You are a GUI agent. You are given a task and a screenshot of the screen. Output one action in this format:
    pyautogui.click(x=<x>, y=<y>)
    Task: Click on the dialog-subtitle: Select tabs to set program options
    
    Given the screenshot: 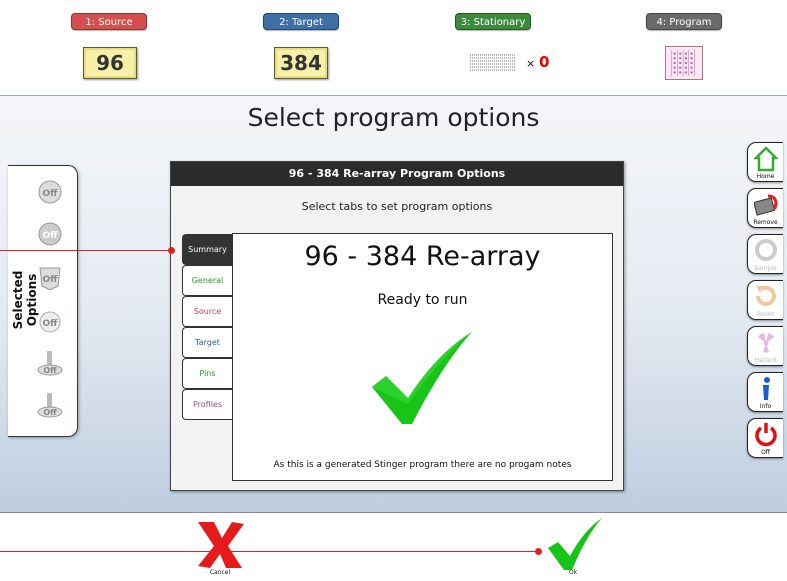 What is the action you would take?
    pyautogui.click(x=397, y=206)
    